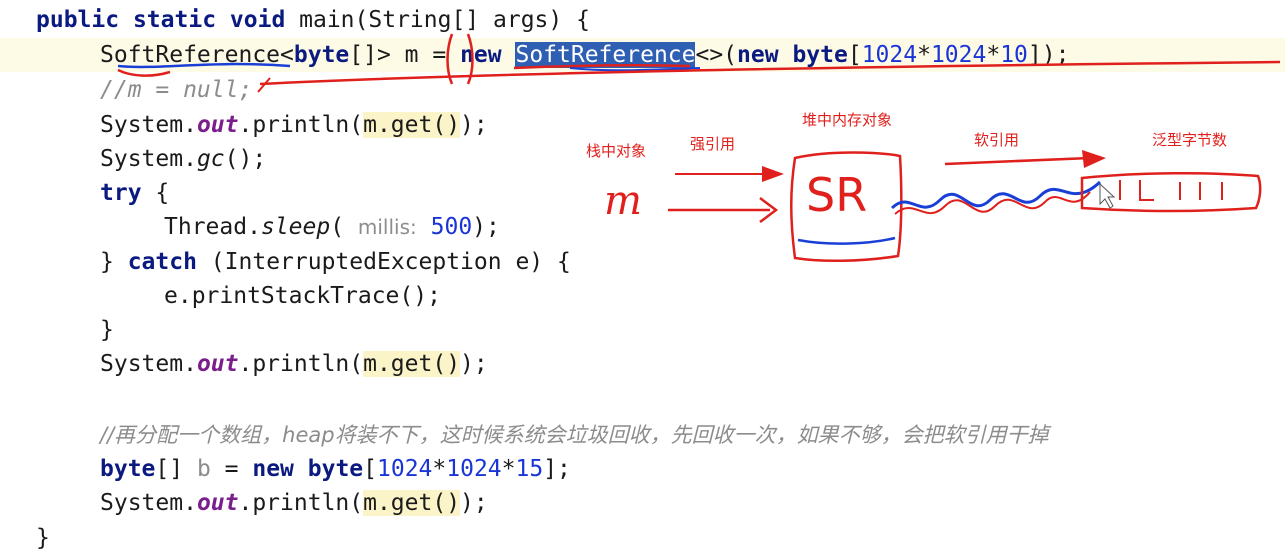 This screenshot has height=560, width=1285. I want to click on code-text: <, so click(287, 55).